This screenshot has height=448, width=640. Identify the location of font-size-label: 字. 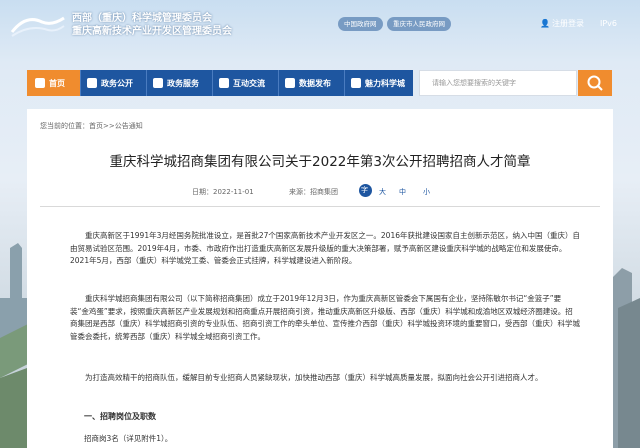
(364, 190).